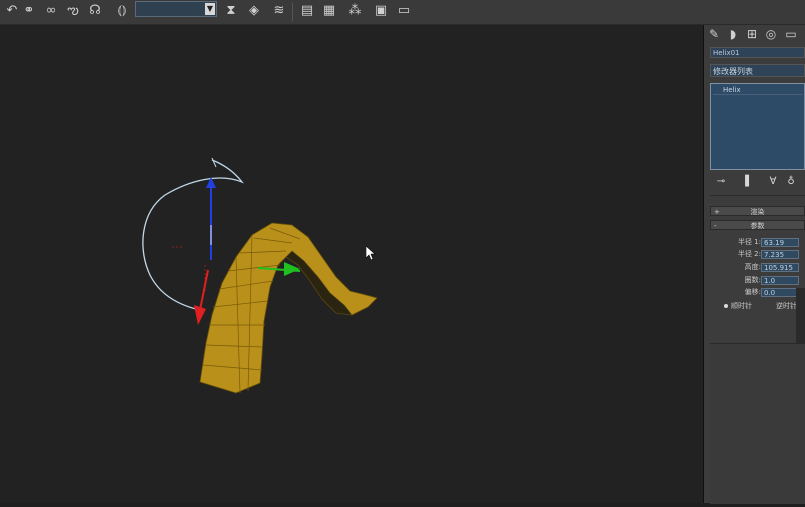 The image size is (805, 507). I want to click on direction-radio-group: 顺时针 逆时针, so click(764, 306).